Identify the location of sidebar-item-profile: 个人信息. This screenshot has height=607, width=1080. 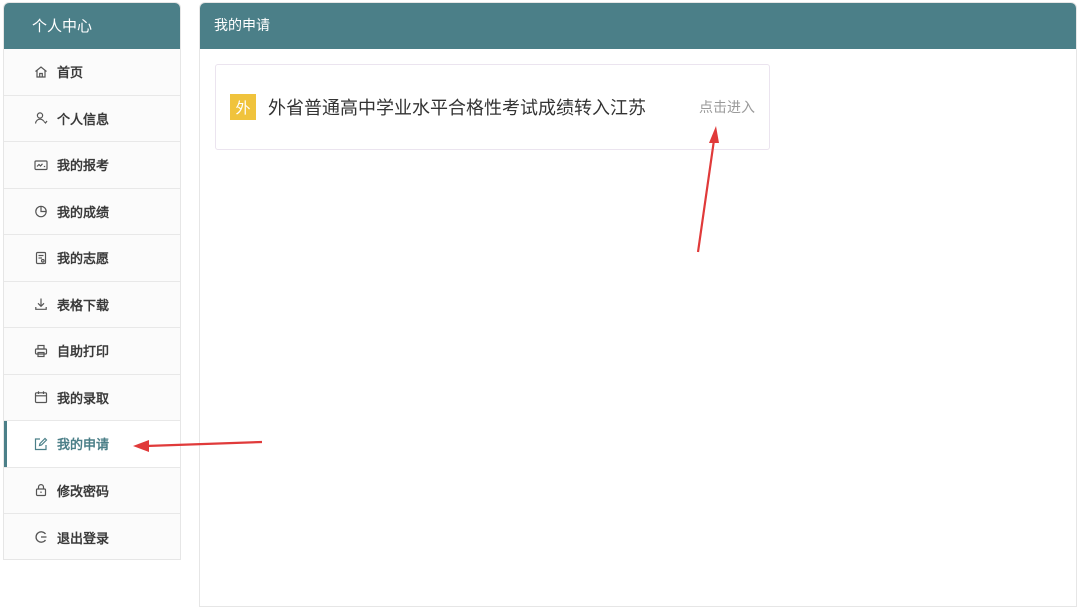
(92, 118).